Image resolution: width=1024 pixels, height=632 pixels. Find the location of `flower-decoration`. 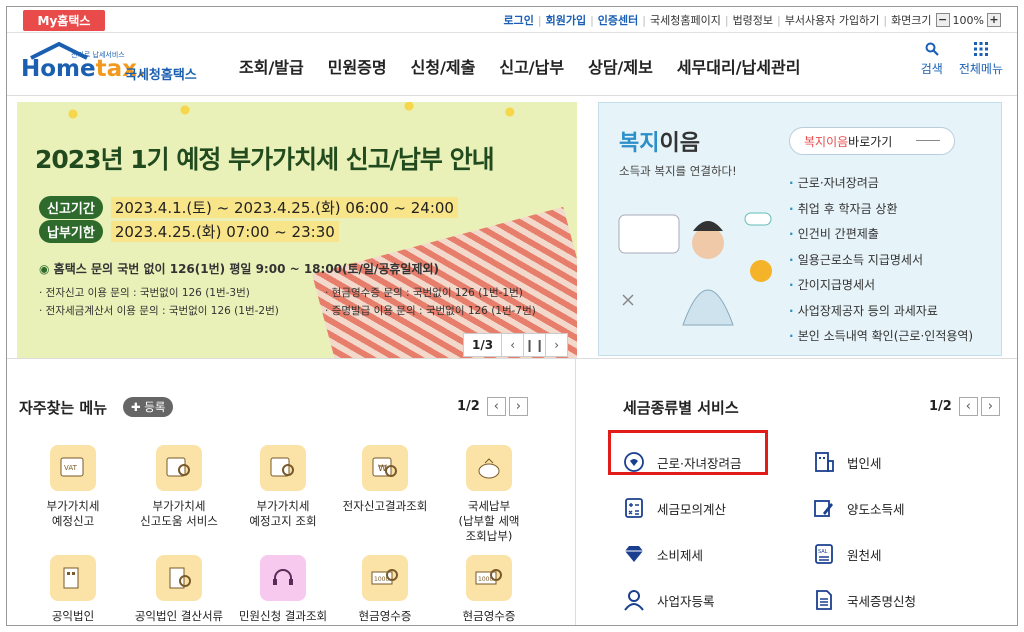

flower-decoration is located at coordinates (297, 122).